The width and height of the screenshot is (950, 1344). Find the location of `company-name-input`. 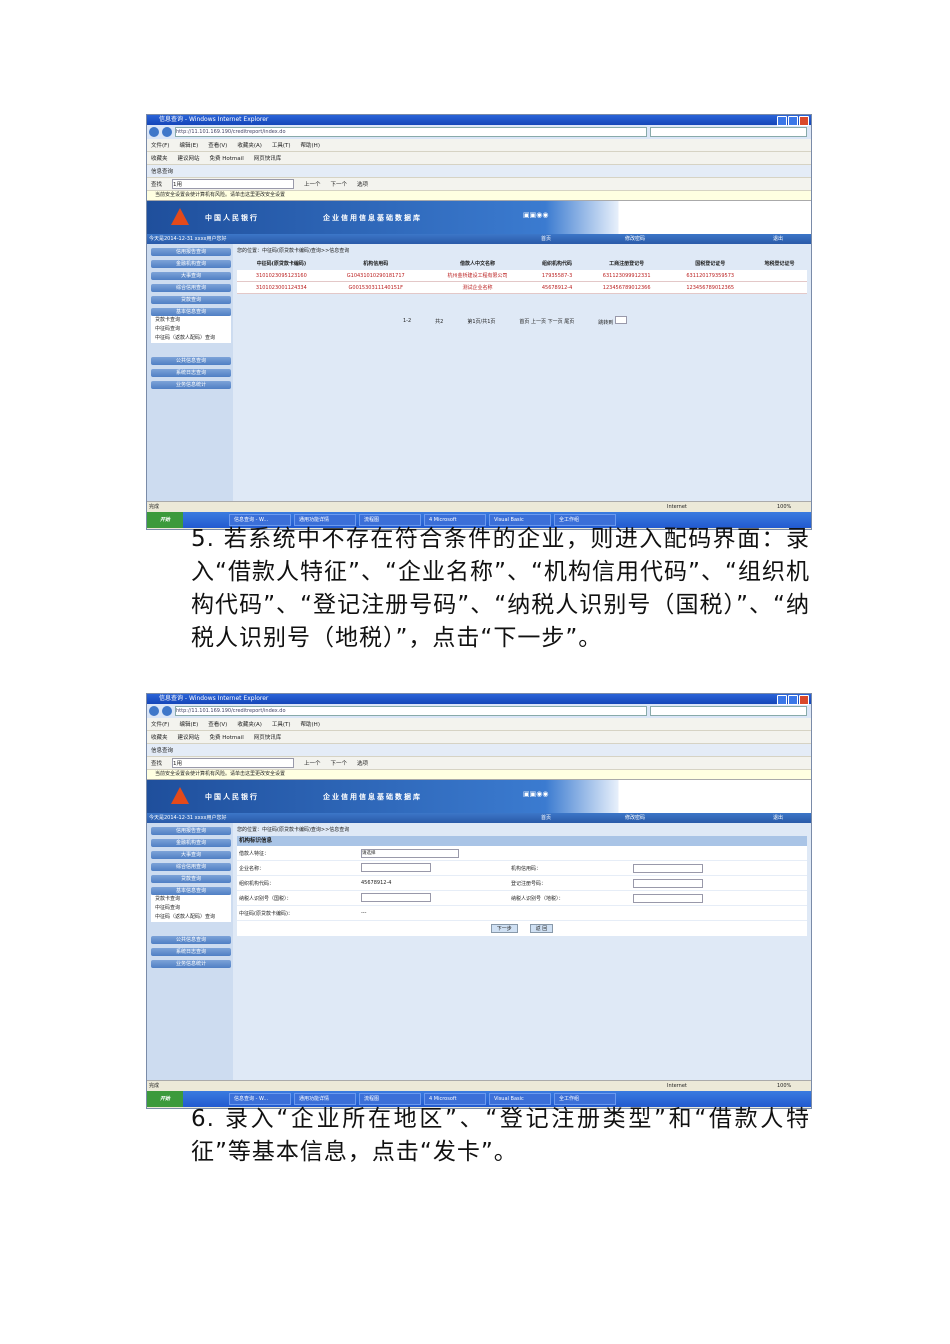

company-name-input is located at coordinates (396, 867).